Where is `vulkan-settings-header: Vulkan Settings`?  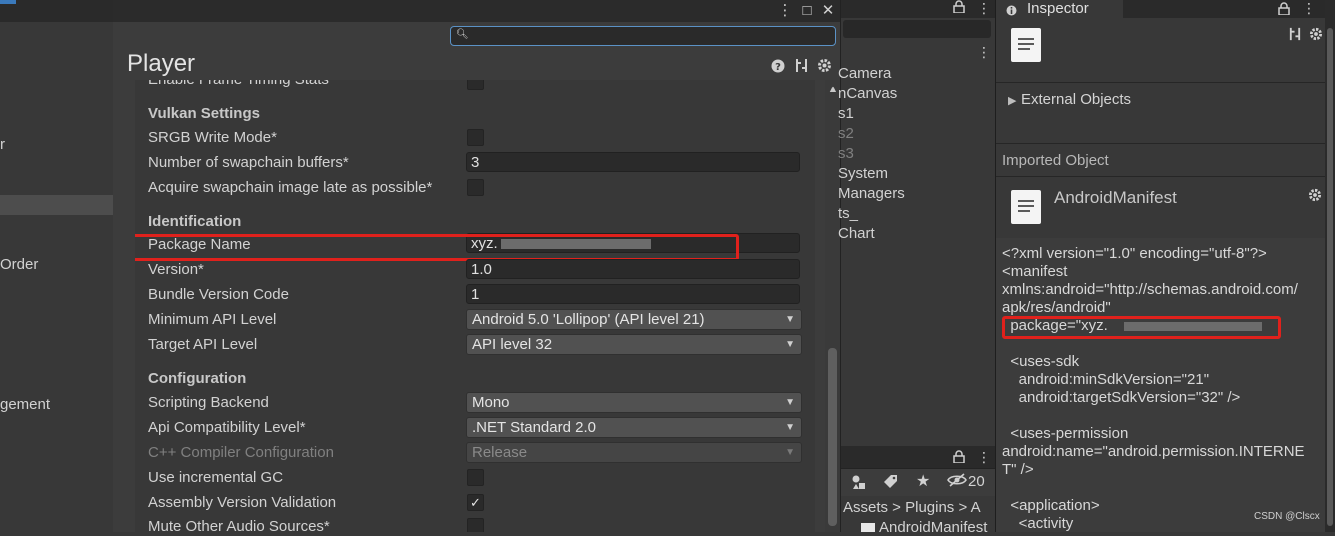 vulkan-settings-header: Vulkan Settings is located at coordinates (204, 113).